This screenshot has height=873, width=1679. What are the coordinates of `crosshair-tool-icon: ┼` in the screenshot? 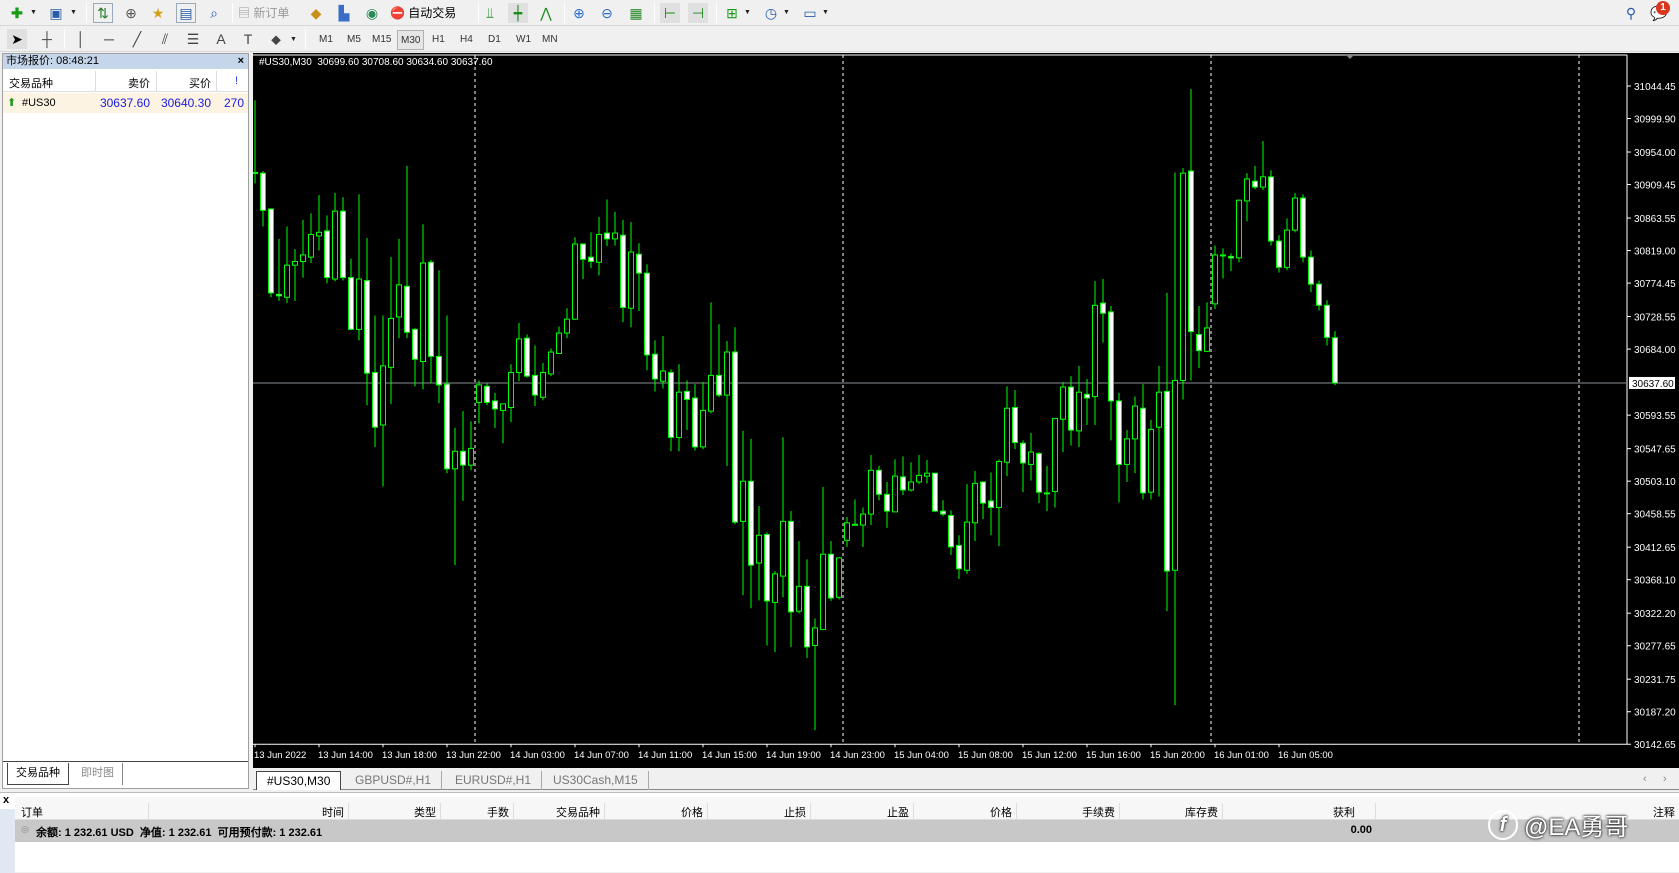 It's located at (47, 39).